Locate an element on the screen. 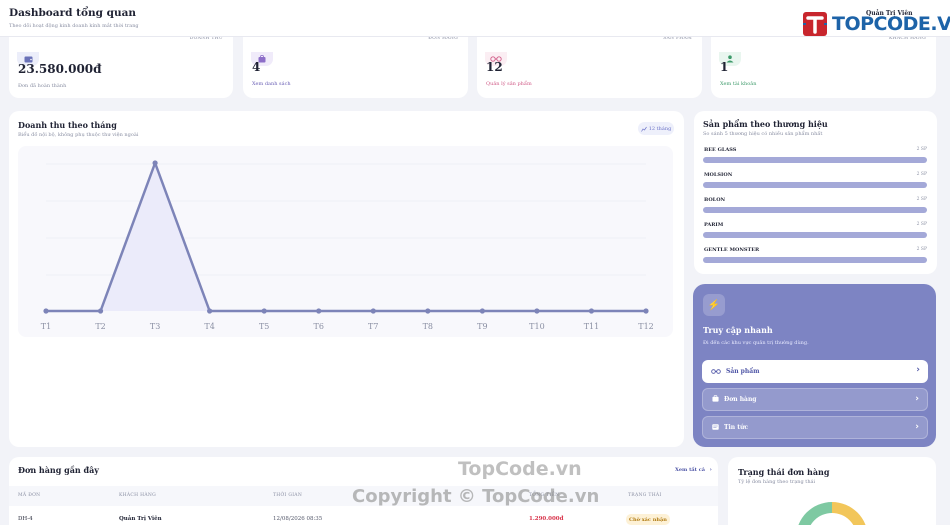 The image size is (950, 525). revenue-title: Doanh thu theo tháng is located at coordinates (67, 125).